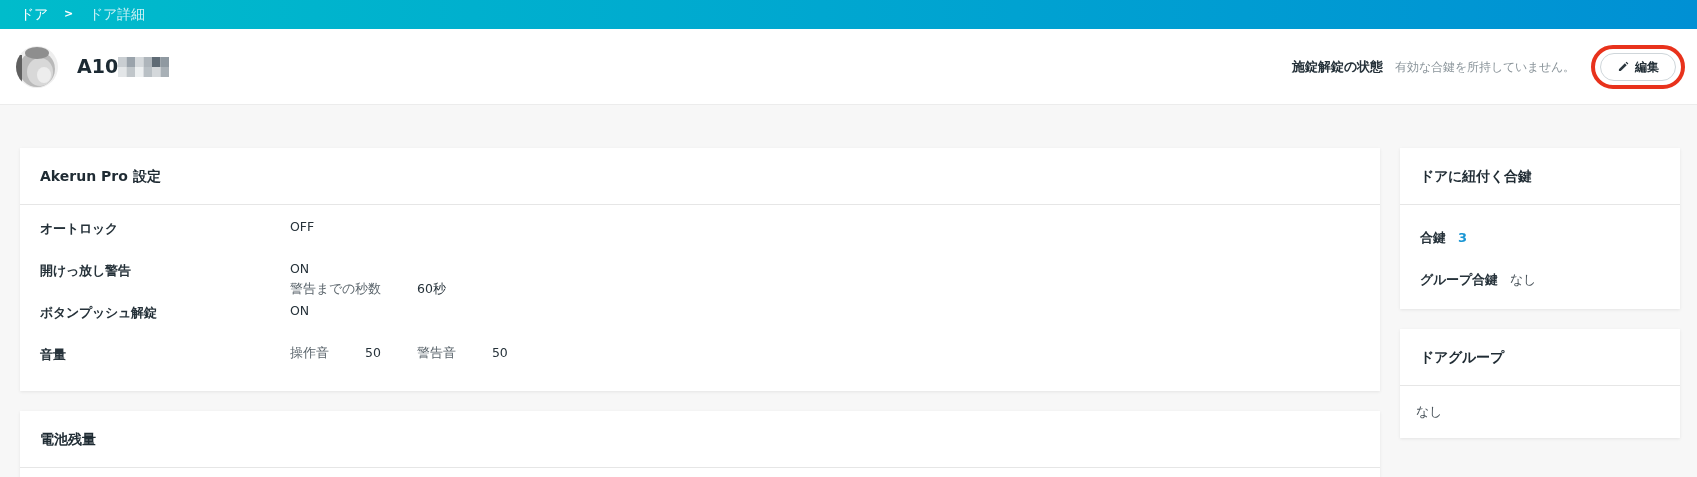  I want to click on status-text: 有効な合鍵を所持していません。, so click(1485, 67).